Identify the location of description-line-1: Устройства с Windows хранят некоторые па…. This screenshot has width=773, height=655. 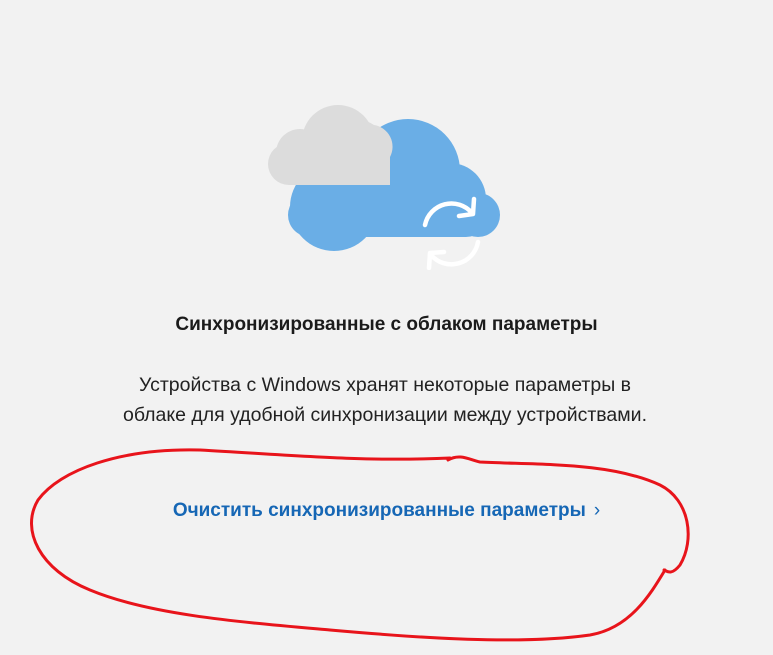
(385, 385).